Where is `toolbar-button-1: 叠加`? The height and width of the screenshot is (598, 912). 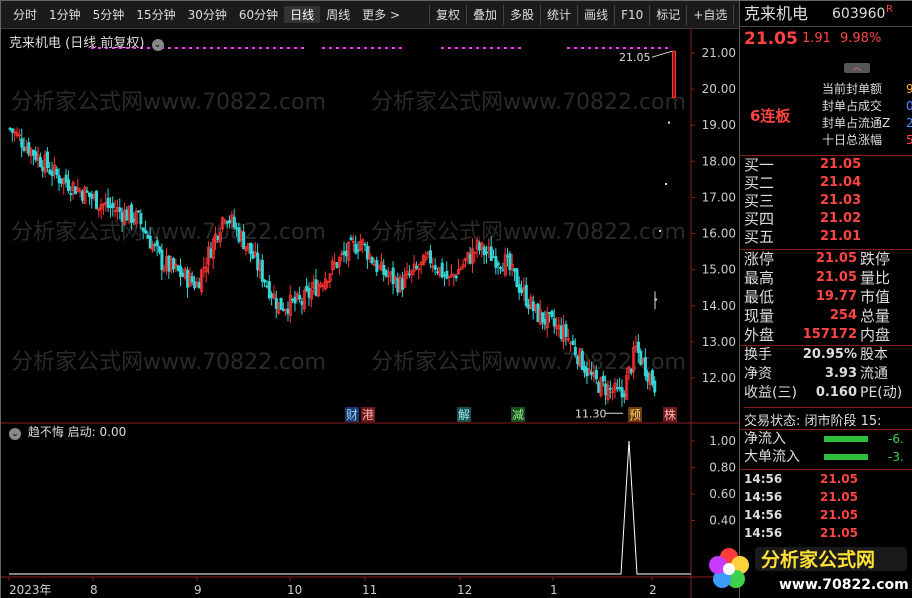
toolbar-button-1: 叠加 is located at coordinates (484, 14).